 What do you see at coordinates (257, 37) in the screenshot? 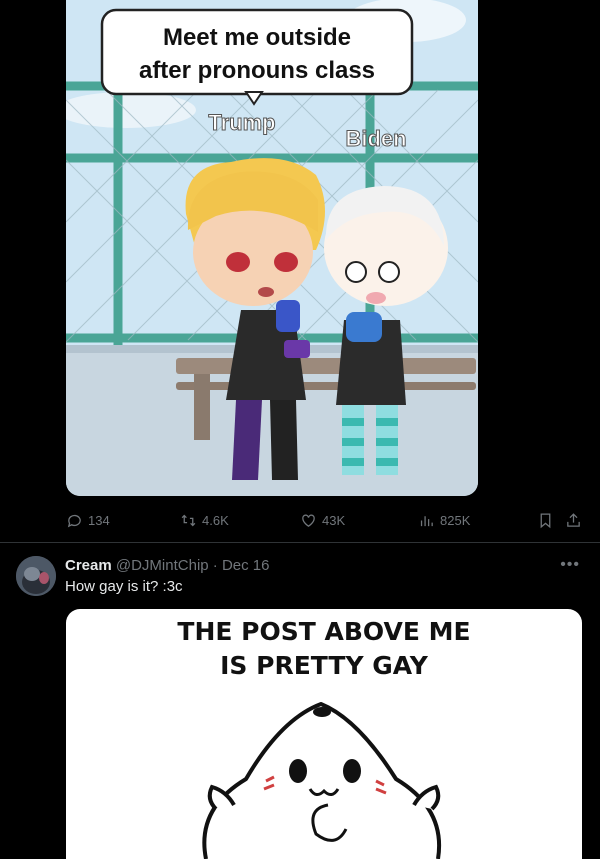
I see `speech-line-1: Meet me outside` at bounding box center [257, 37].